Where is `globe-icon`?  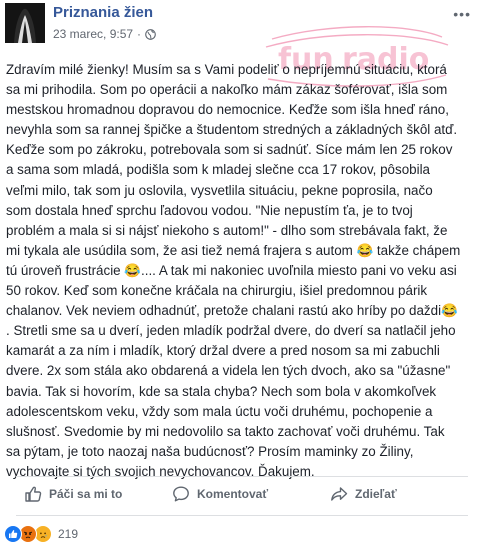 globe-icon is located at coordinates (150, 34).